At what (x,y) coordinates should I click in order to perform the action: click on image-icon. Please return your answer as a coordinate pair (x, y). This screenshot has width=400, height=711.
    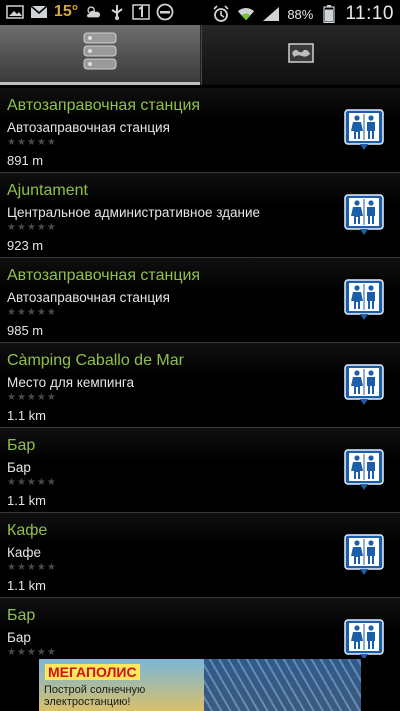
    Looking at the image, I should click on (15, 12).